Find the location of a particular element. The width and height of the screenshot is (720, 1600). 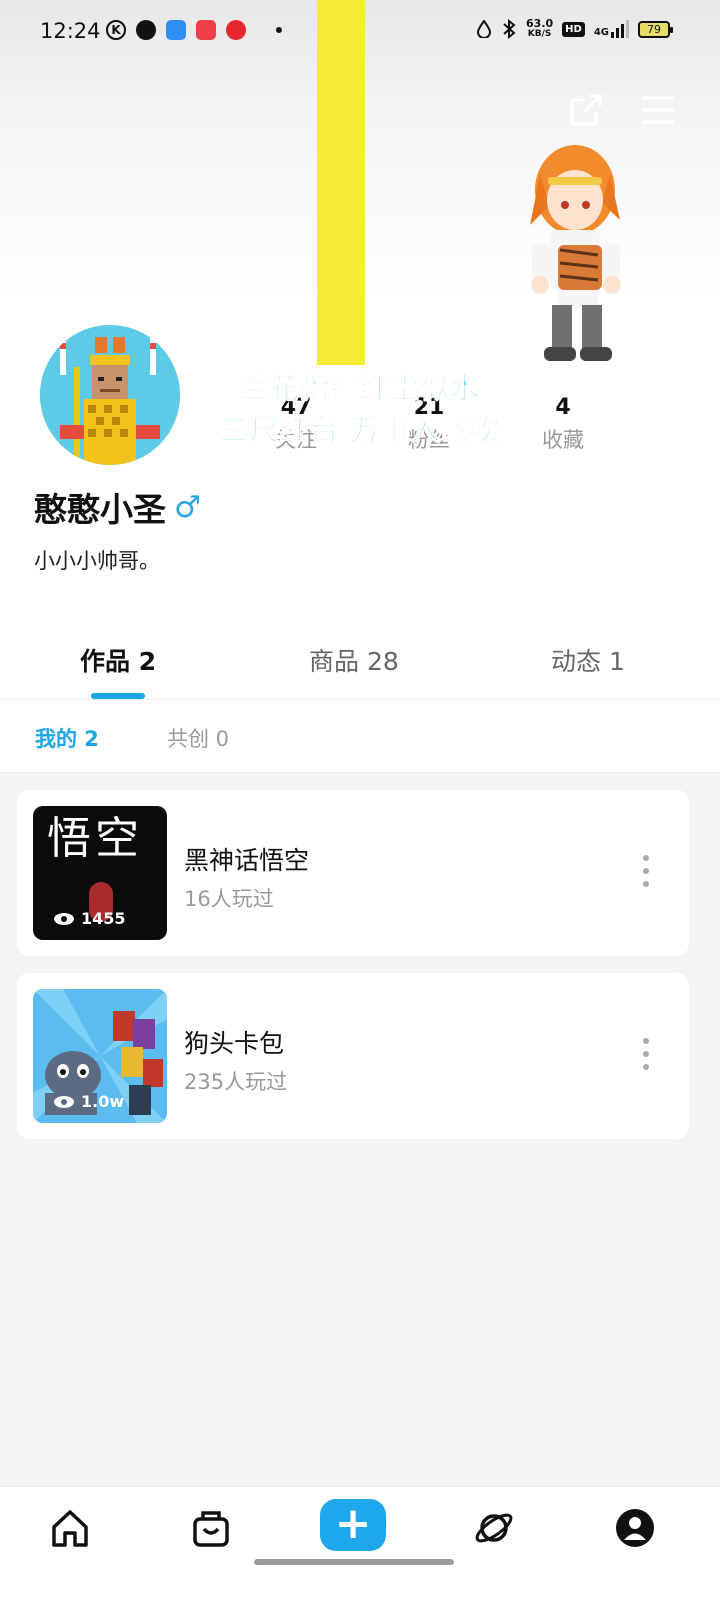

overlay-lyric-line-2: 三尺红台 万事入歌吹 is located at coordinates (360, 430).